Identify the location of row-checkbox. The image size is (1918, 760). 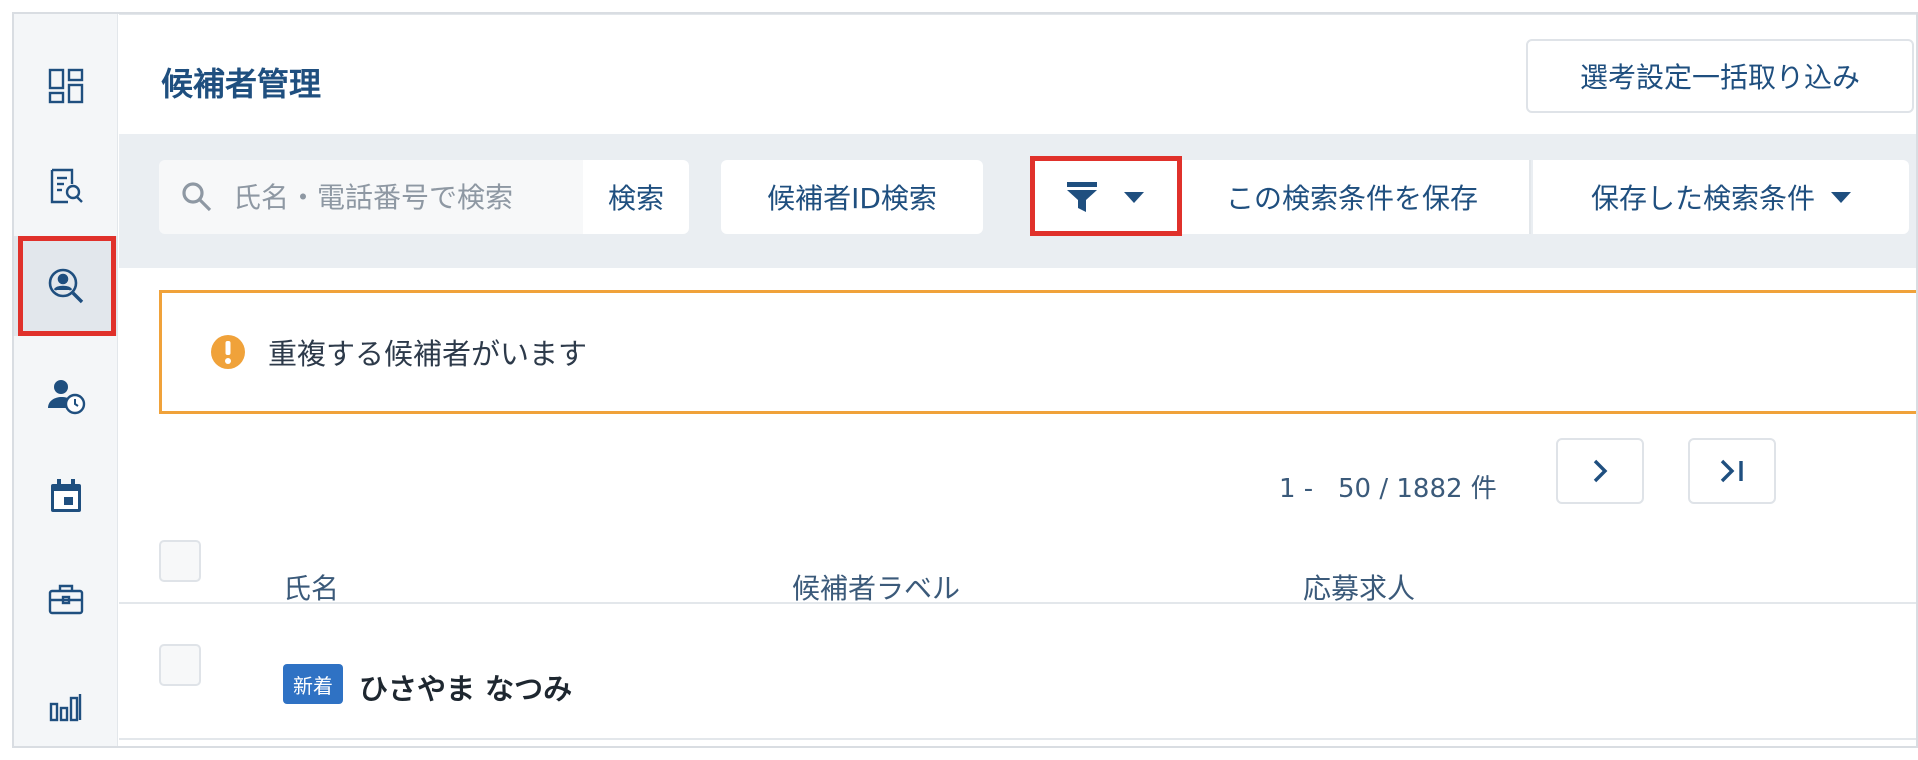
(180, 665).